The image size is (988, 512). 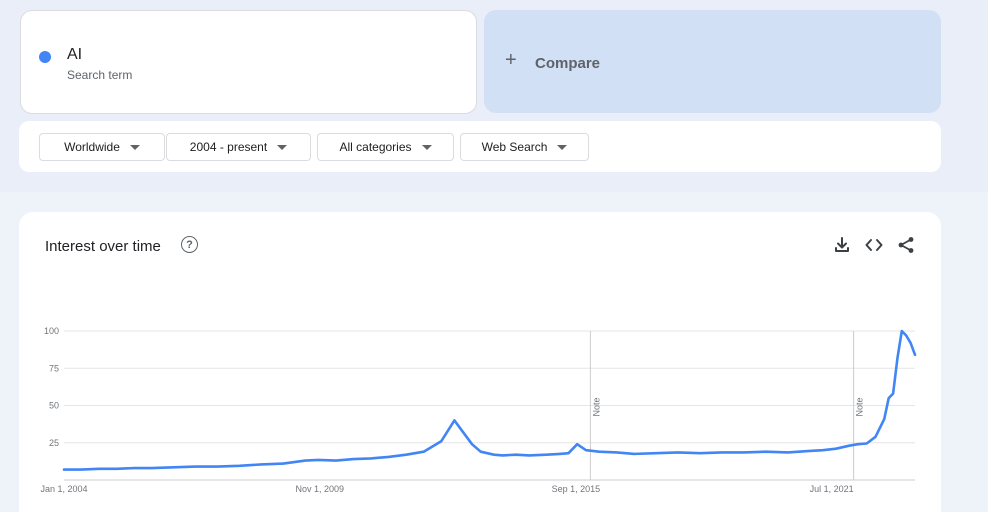 What do you see at coordinates (874, 245) in the screenshot?
I see `embed-icon` at bounding box center [874, 245].